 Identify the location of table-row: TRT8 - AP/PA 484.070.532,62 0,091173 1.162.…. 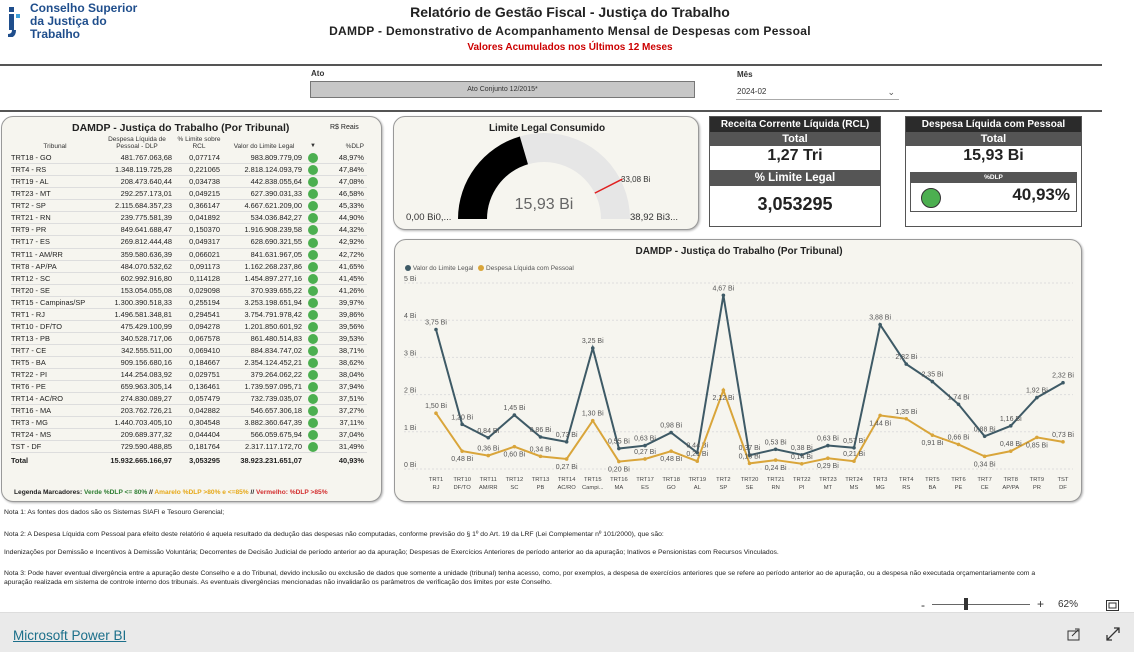
(189, 266).